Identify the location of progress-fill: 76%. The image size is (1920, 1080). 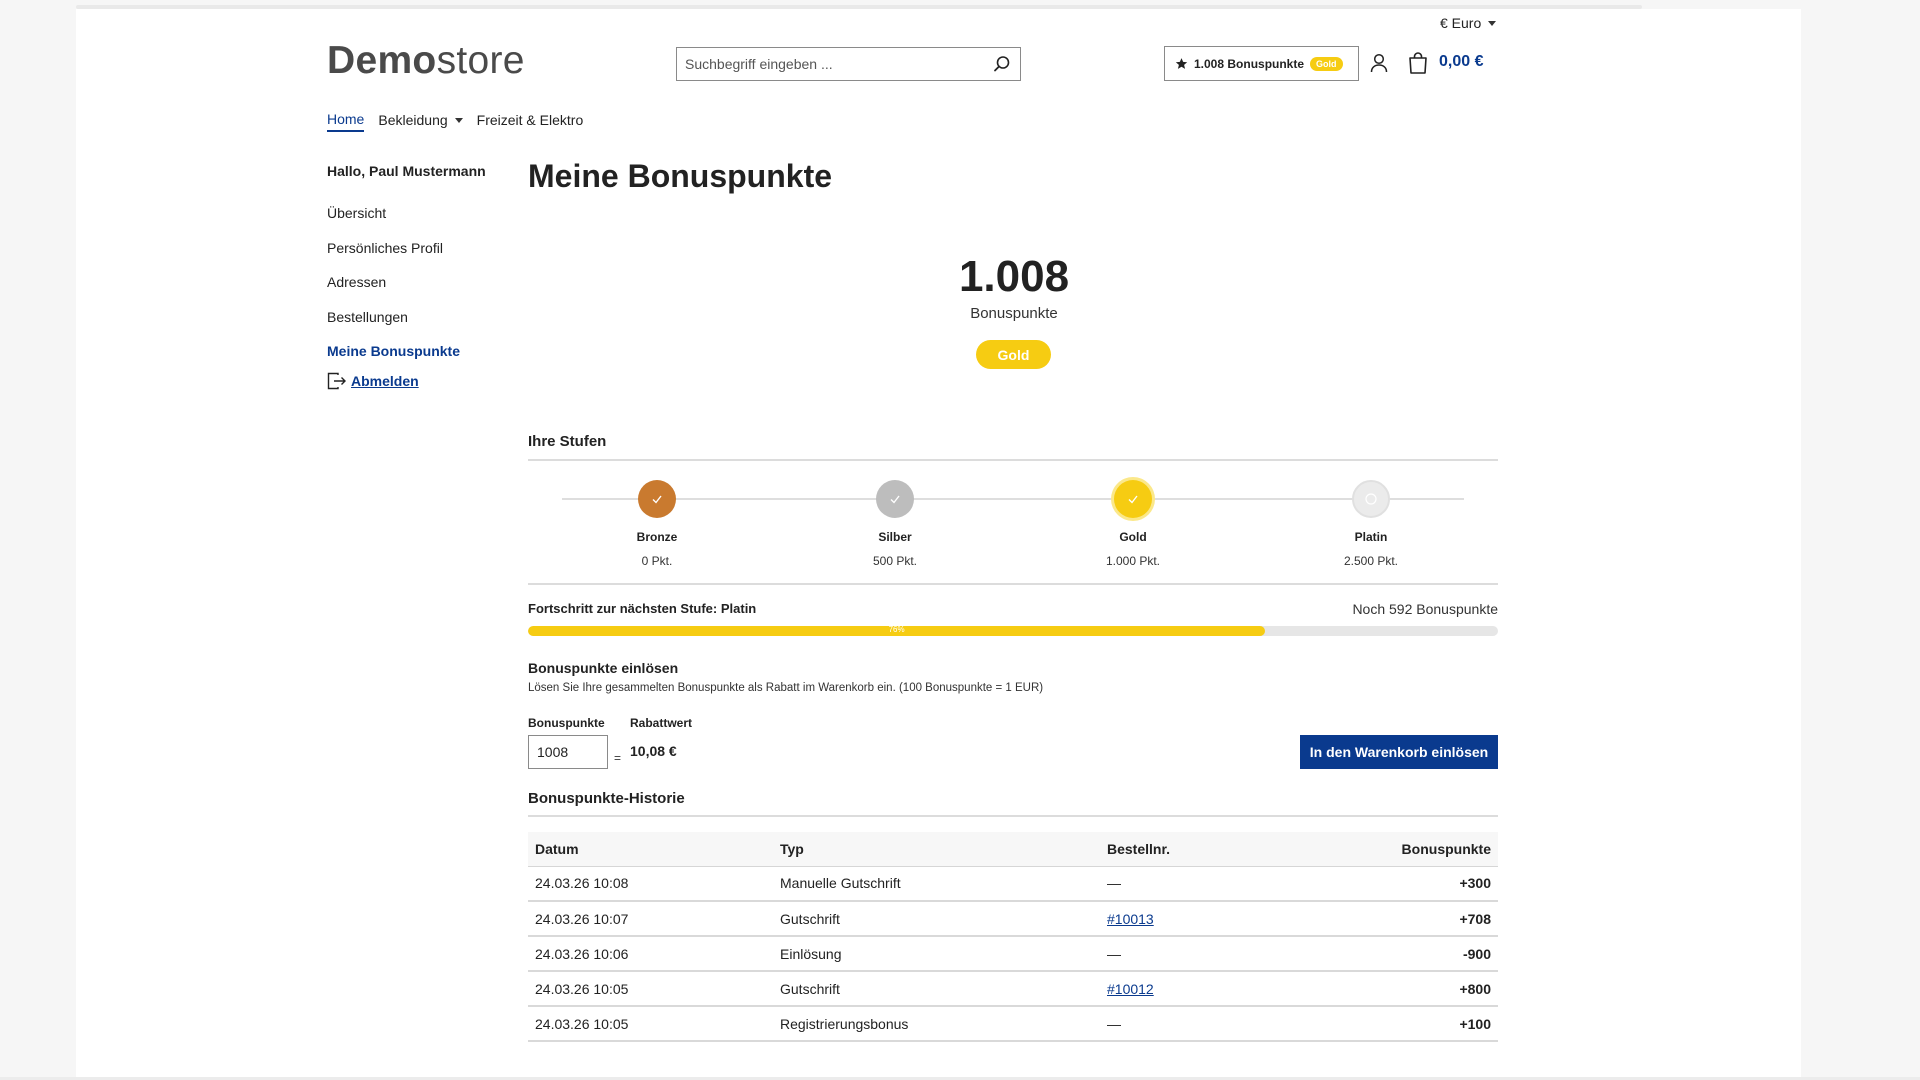
(897, 631).